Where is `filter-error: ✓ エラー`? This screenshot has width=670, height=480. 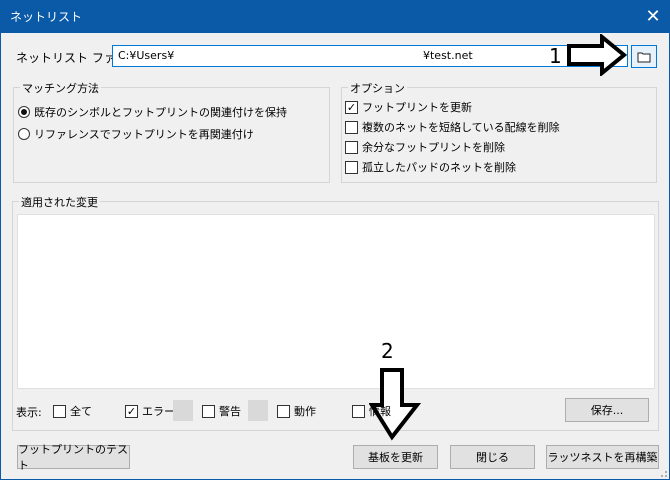
filter-error: ✓ エラー is located at coordinates (150, 411).